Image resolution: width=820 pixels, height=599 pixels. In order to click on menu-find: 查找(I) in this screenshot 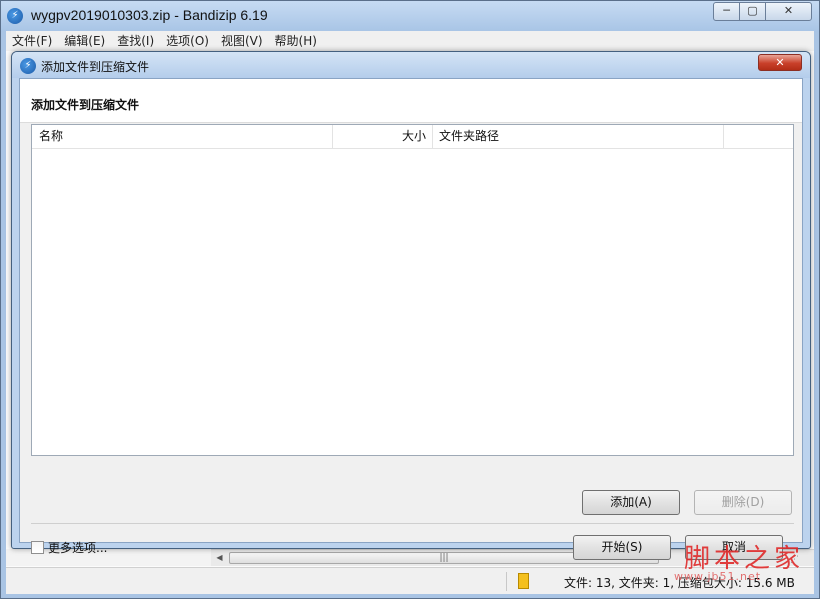, I will do `click(135, 41)`.